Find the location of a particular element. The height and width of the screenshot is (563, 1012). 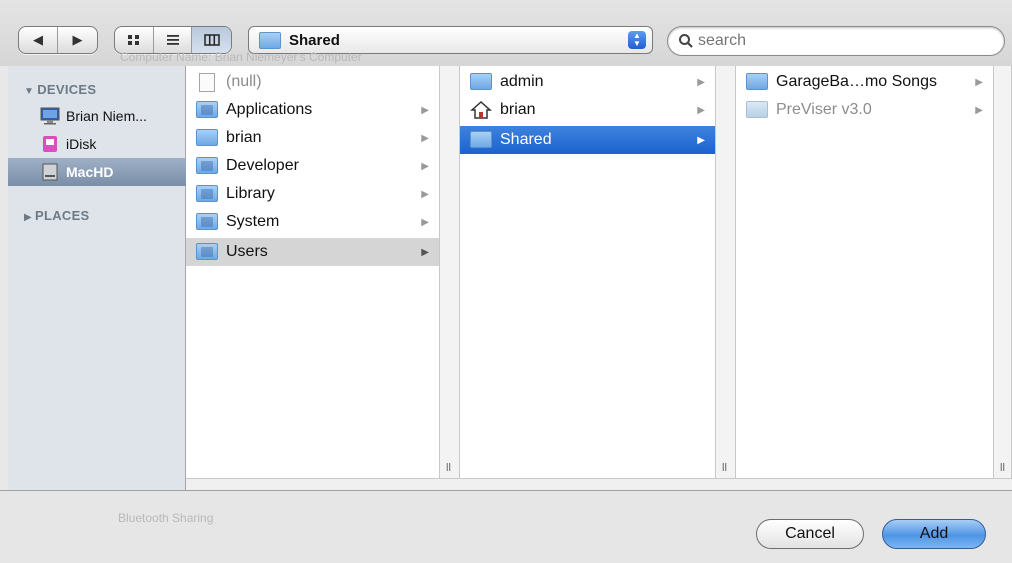

list-item-selected: Shared ▶ is located at coordinates (587, 140).